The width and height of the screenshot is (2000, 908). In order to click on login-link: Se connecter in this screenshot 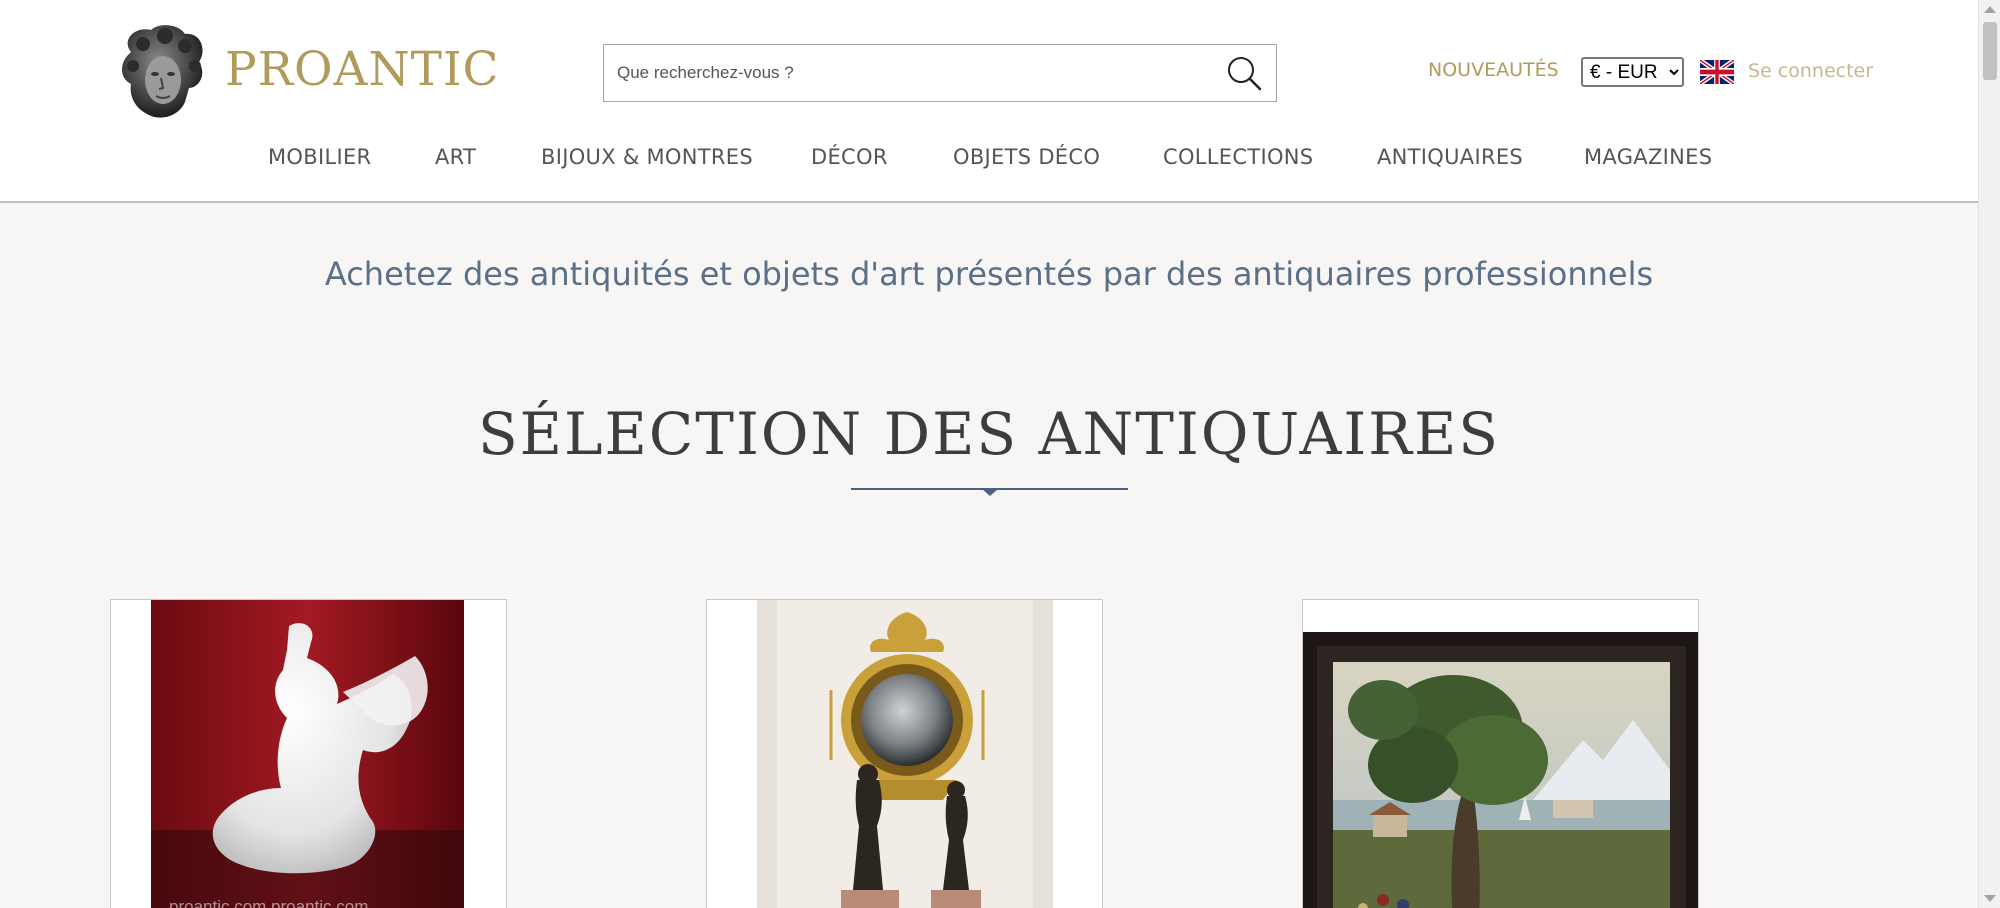, I will do `click(1810, 71)`.